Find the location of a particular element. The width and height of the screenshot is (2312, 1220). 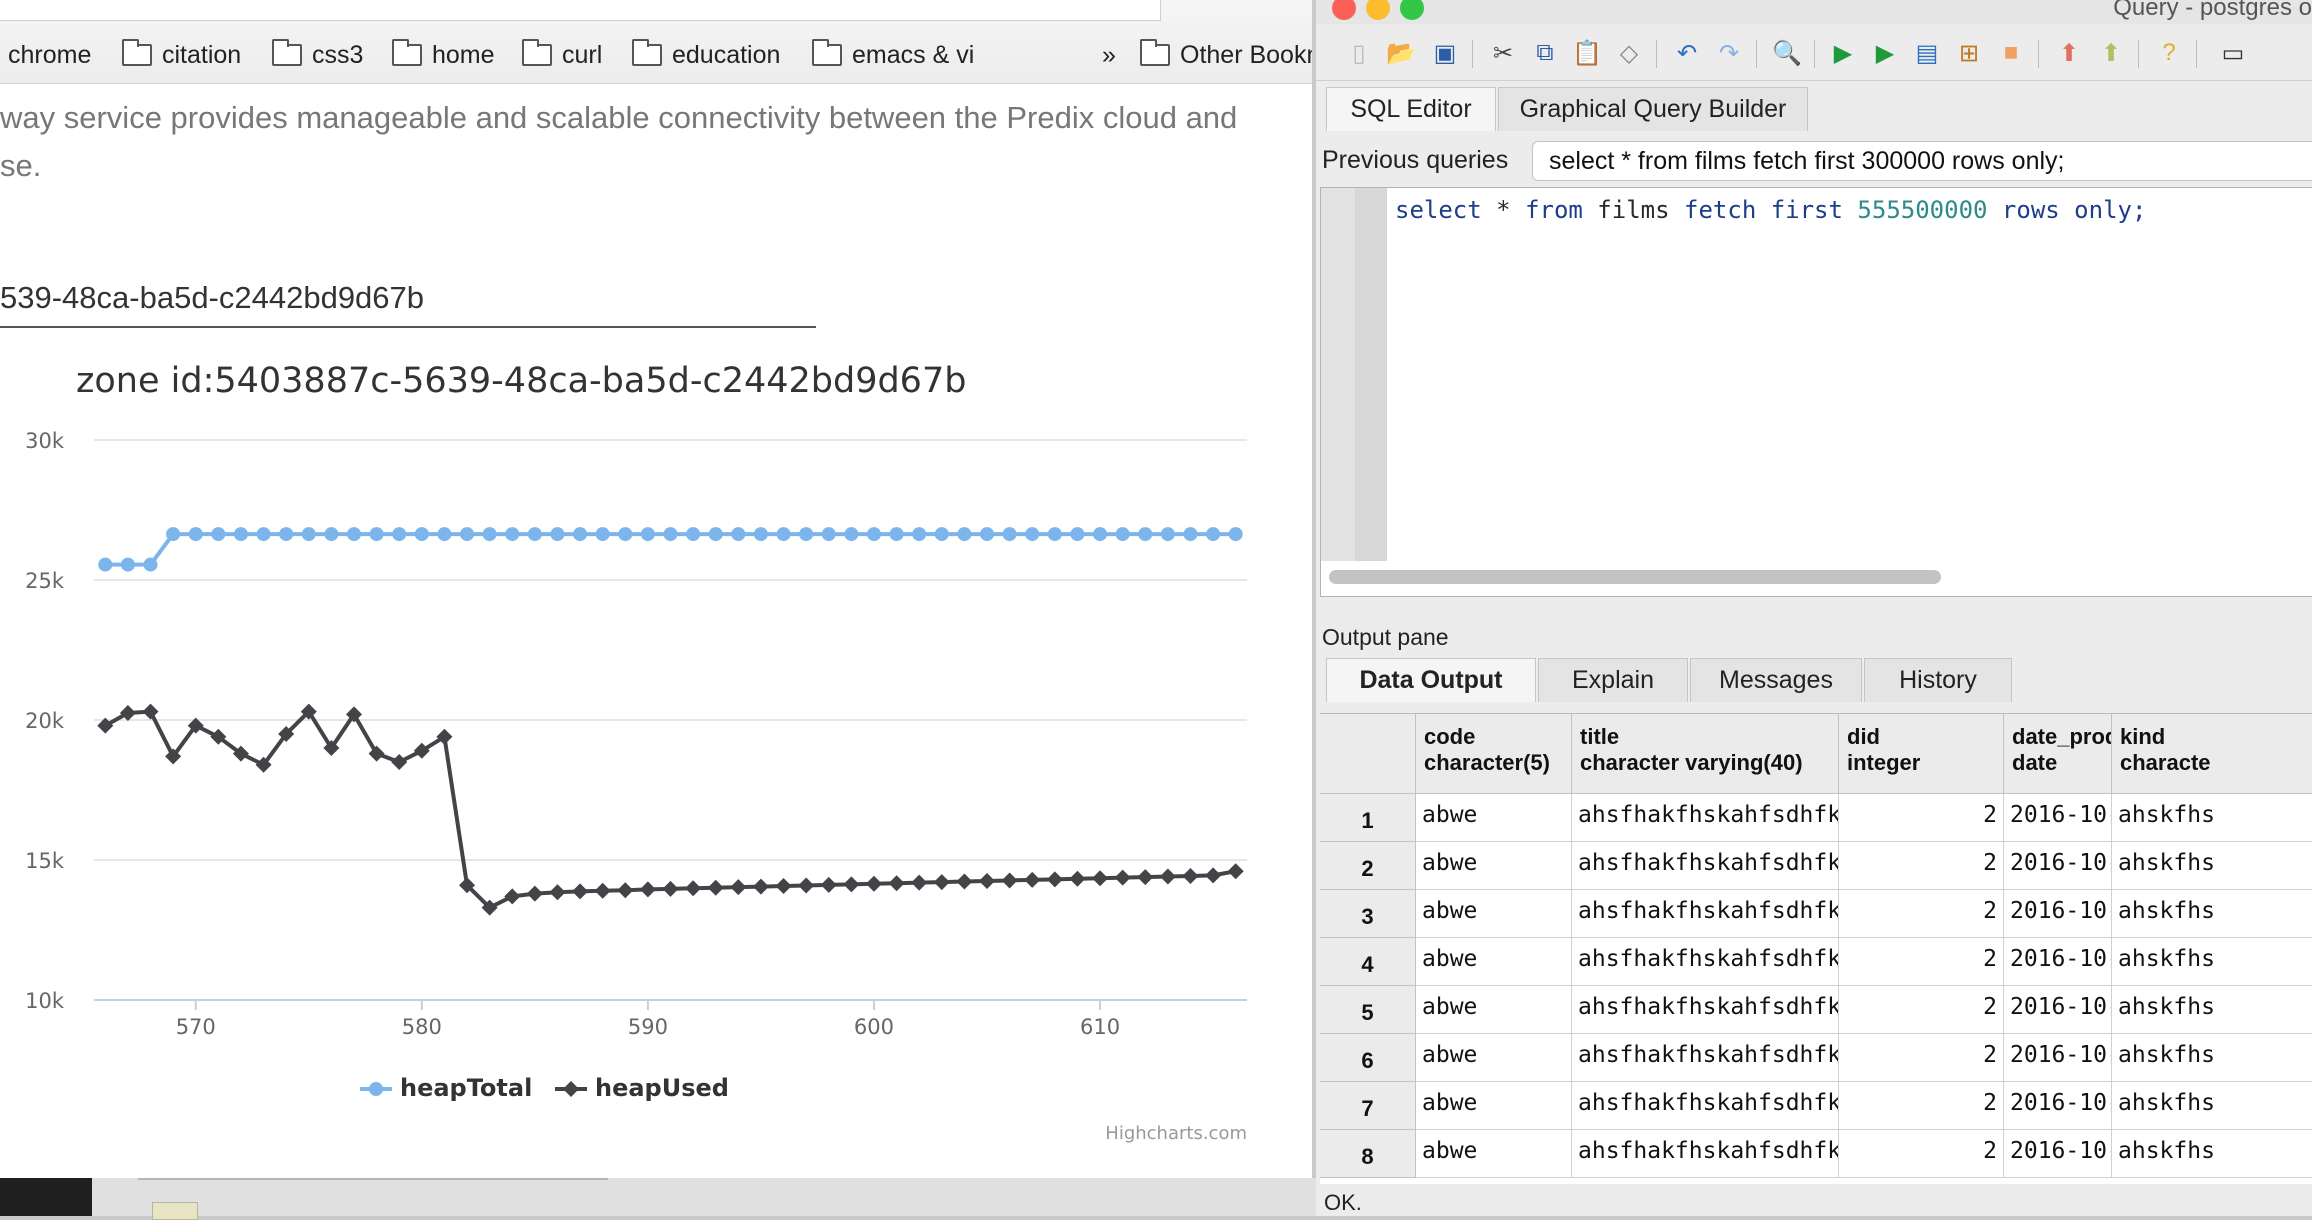

row-number: 4 is located at coordinates (1368, 962).